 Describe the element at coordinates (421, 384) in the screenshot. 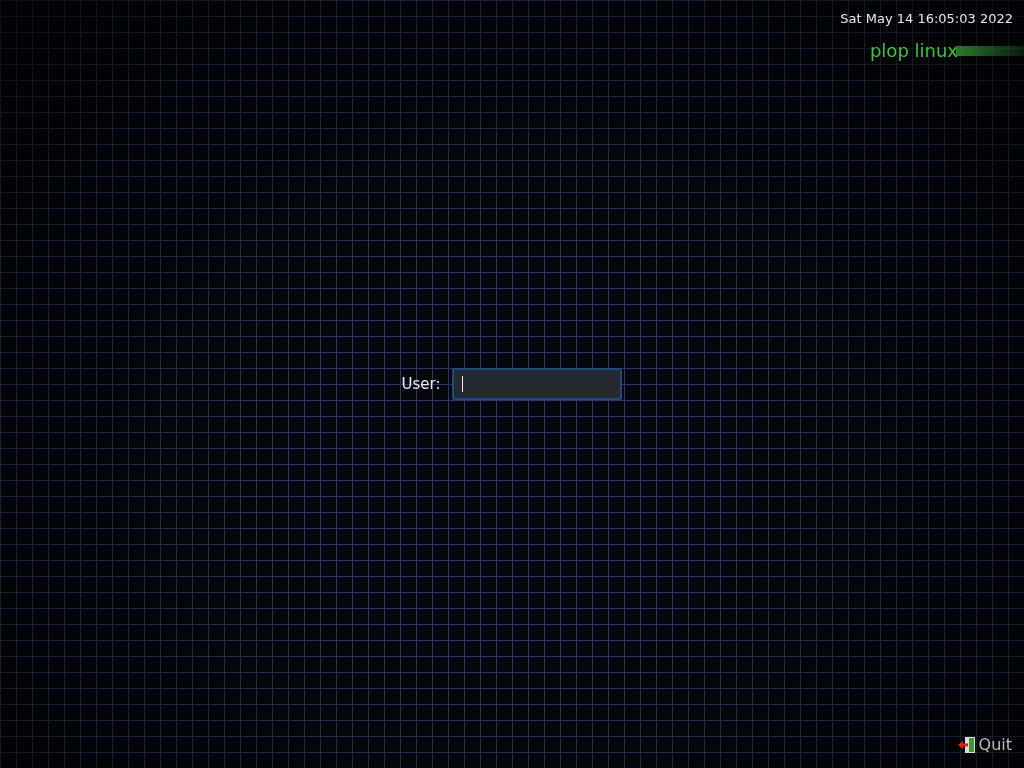

I see `user-label: User:` at that location.